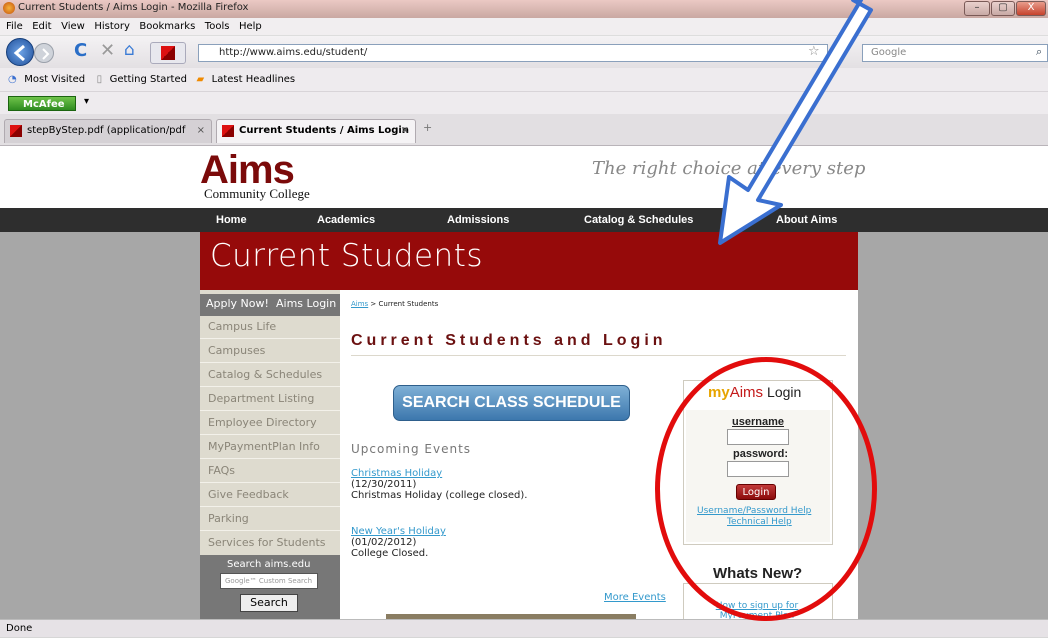 The image size is (1048, 638). I want to click on bookmark-getting-started: Getting Started, so click(148, 80).